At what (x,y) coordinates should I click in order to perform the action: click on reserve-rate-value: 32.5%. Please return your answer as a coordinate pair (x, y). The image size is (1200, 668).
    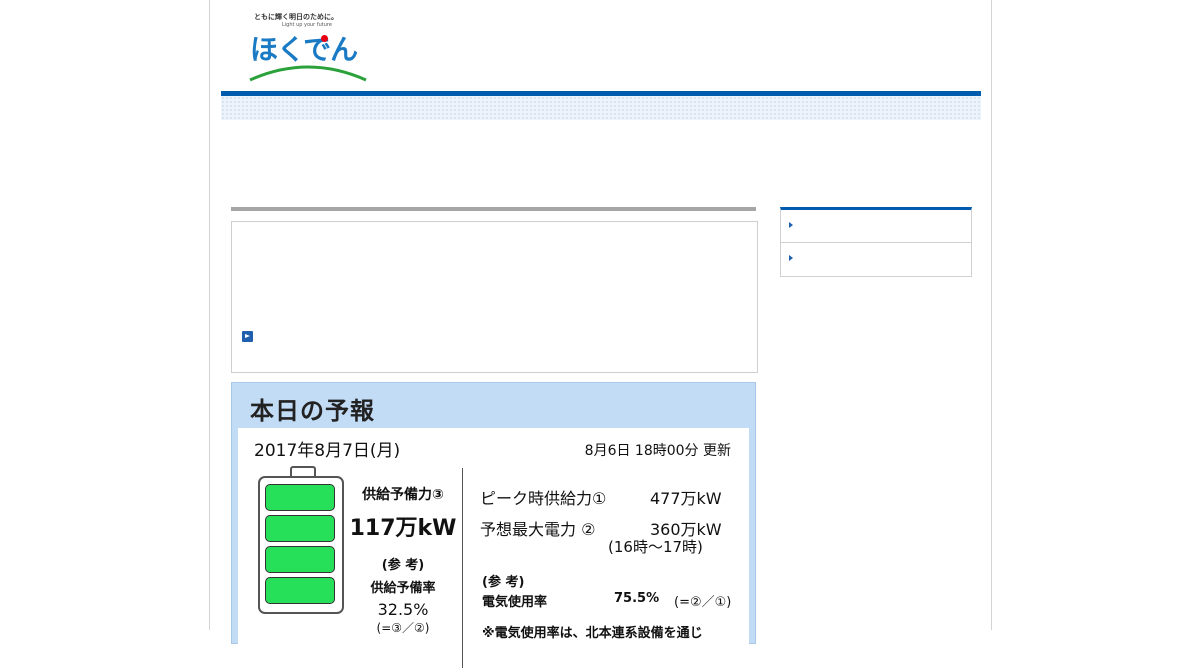
    Looking at the image, I should click on (403, 609).